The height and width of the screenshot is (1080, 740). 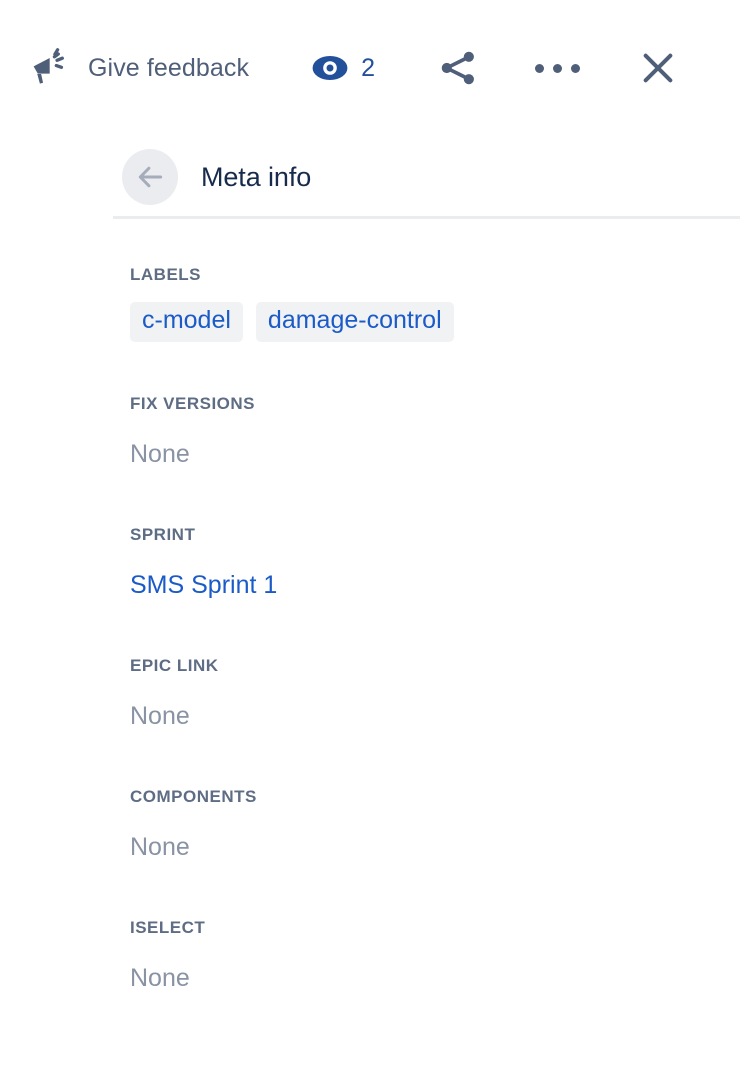 I want to click on eye-icon, so click(x=330, y=68).